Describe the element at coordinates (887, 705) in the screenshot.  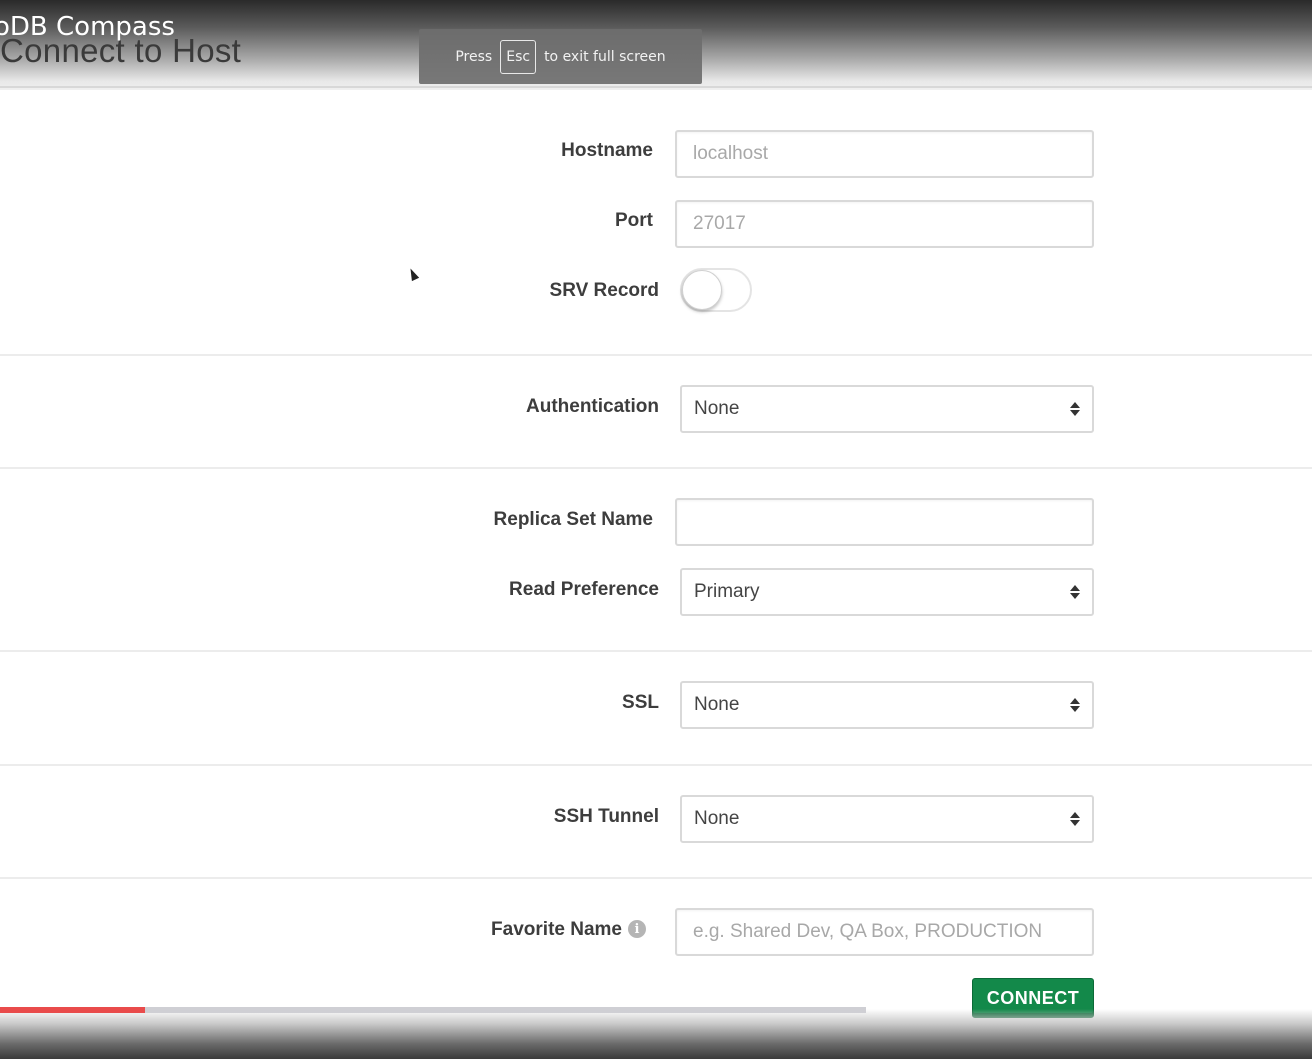
I see `ssl-select: None` at that location.